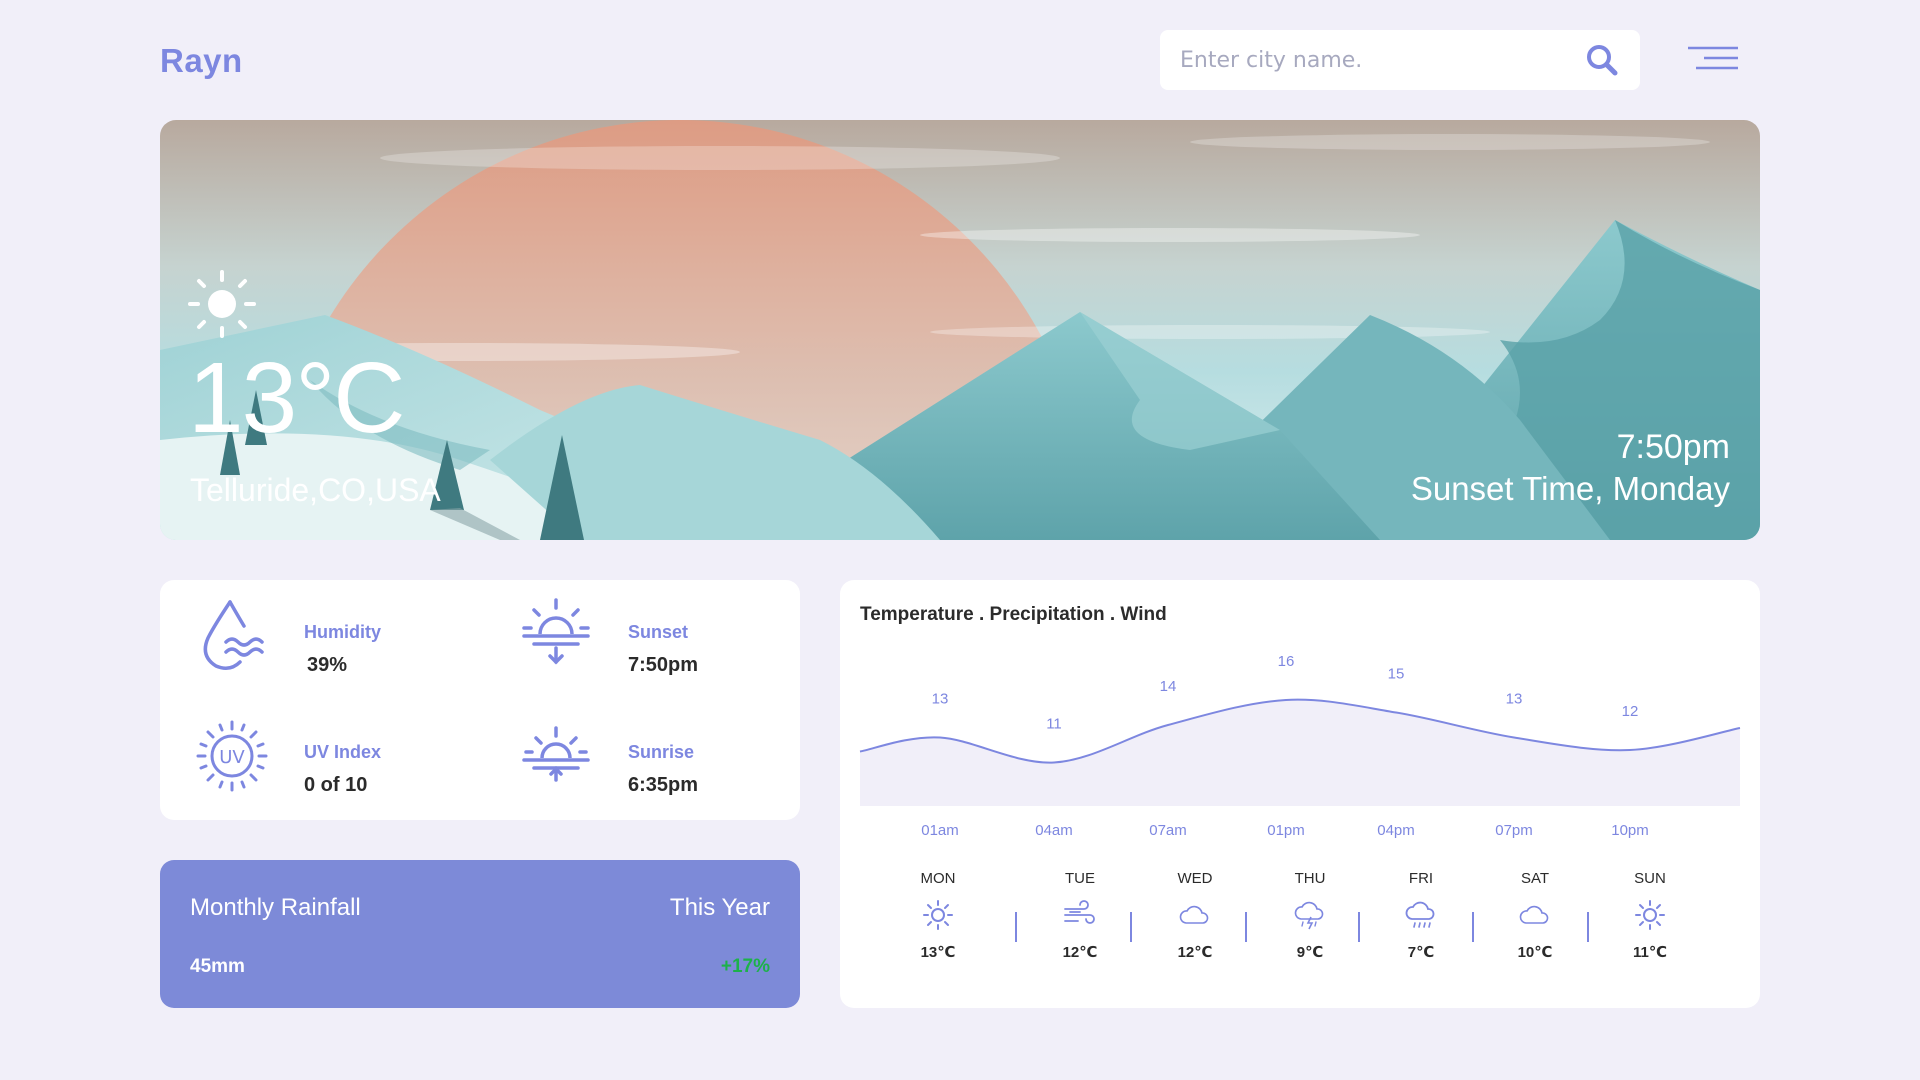 This screenshot has height=1080, width=1920. Describe the element at coordinates (327, 665) in the screenshot. I see `stat-value: 39%` at that location.